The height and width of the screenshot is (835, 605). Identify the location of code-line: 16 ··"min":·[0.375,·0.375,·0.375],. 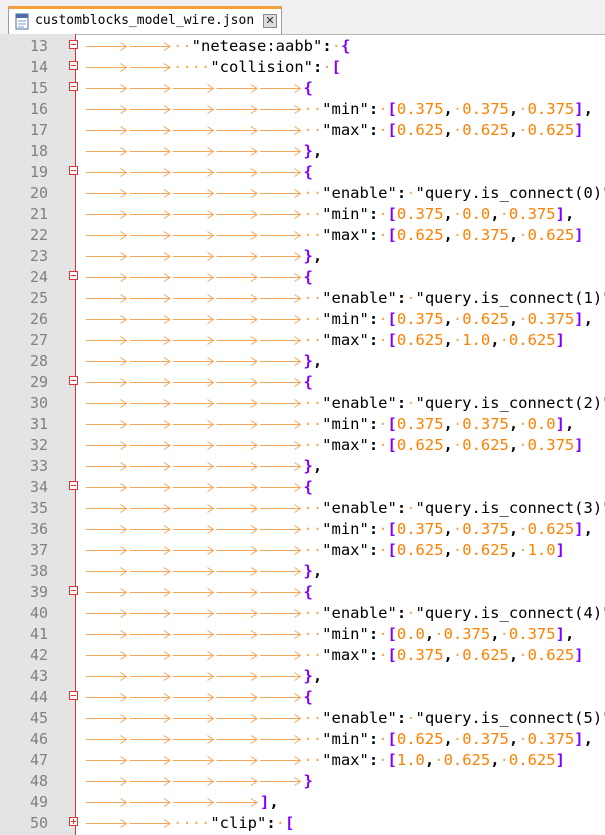
(302, 109).